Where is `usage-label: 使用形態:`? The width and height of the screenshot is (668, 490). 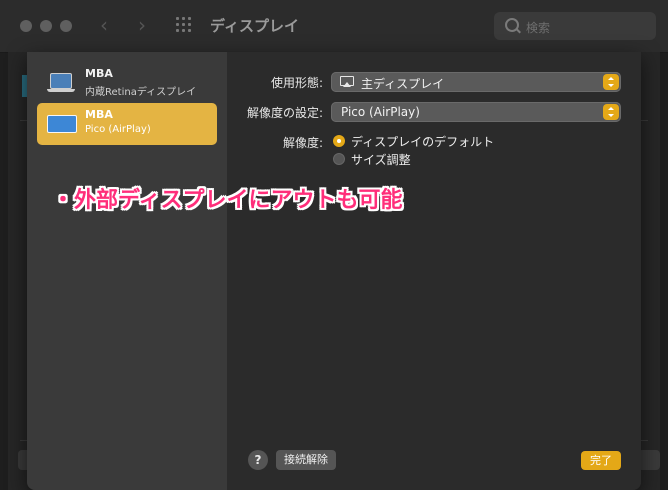
usage-label: 使用形態: is located at coordinates (296, 83).